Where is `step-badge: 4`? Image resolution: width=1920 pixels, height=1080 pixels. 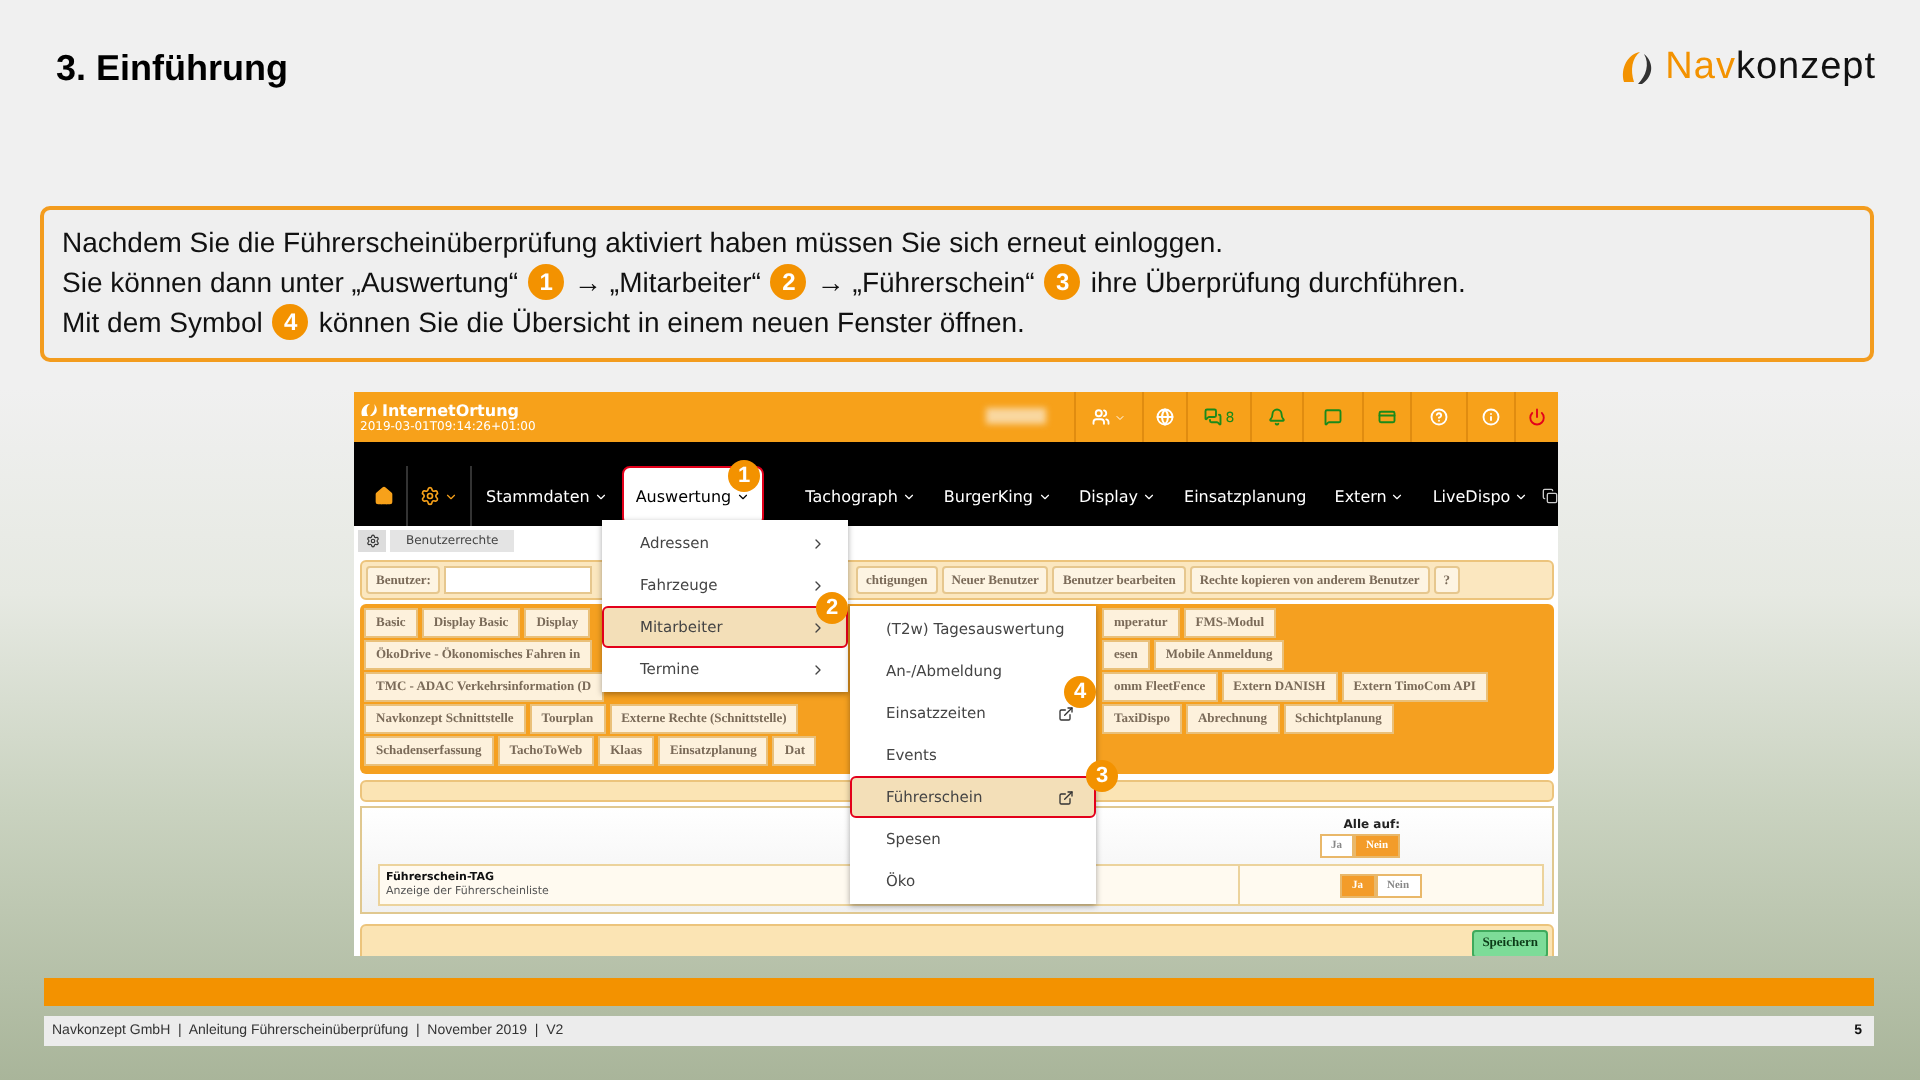
step-badge: 4 is located at coordinates (290, 322).